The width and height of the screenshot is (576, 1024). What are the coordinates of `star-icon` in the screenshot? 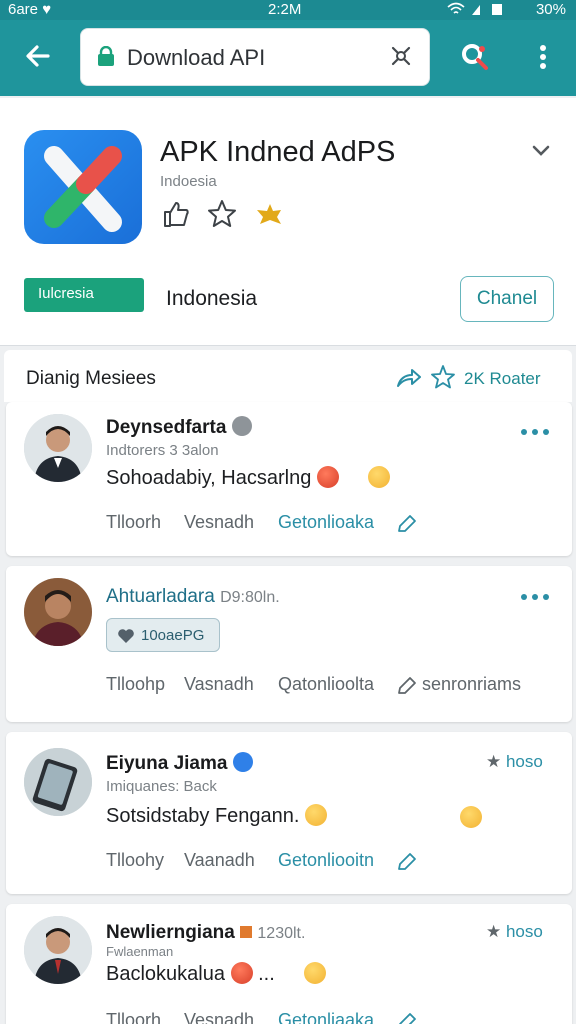 It's located at (222, 214).